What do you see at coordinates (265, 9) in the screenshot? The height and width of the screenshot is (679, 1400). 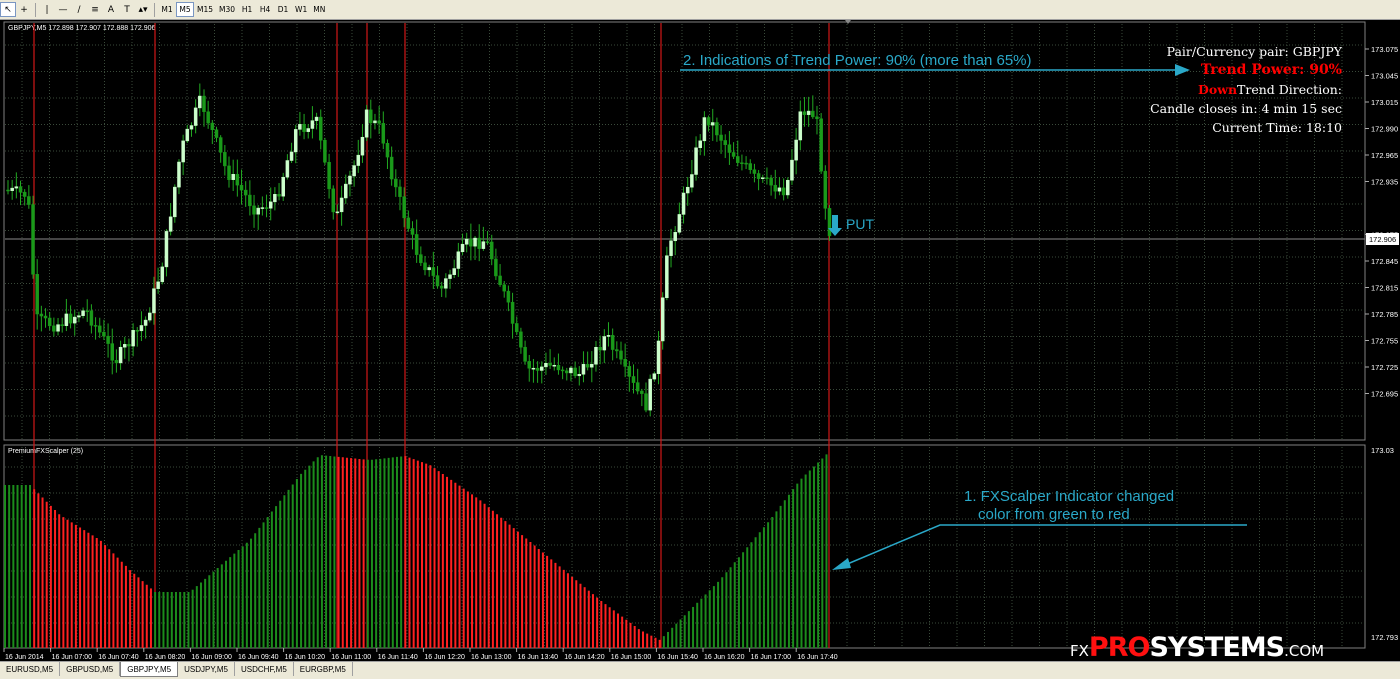 I see `timeframe-h4: H4` at bounding box center [265, 9].